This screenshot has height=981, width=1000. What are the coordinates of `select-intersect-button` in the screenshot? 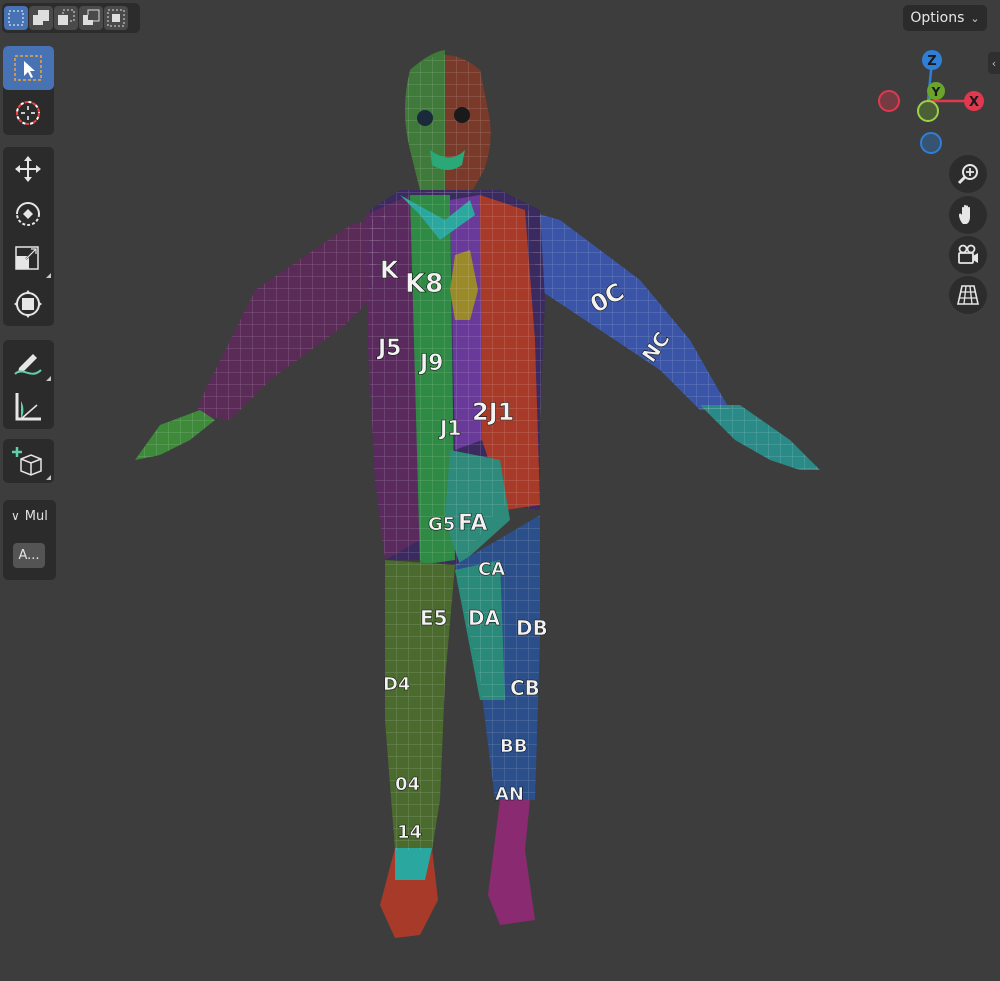 It's located at (116, 18).